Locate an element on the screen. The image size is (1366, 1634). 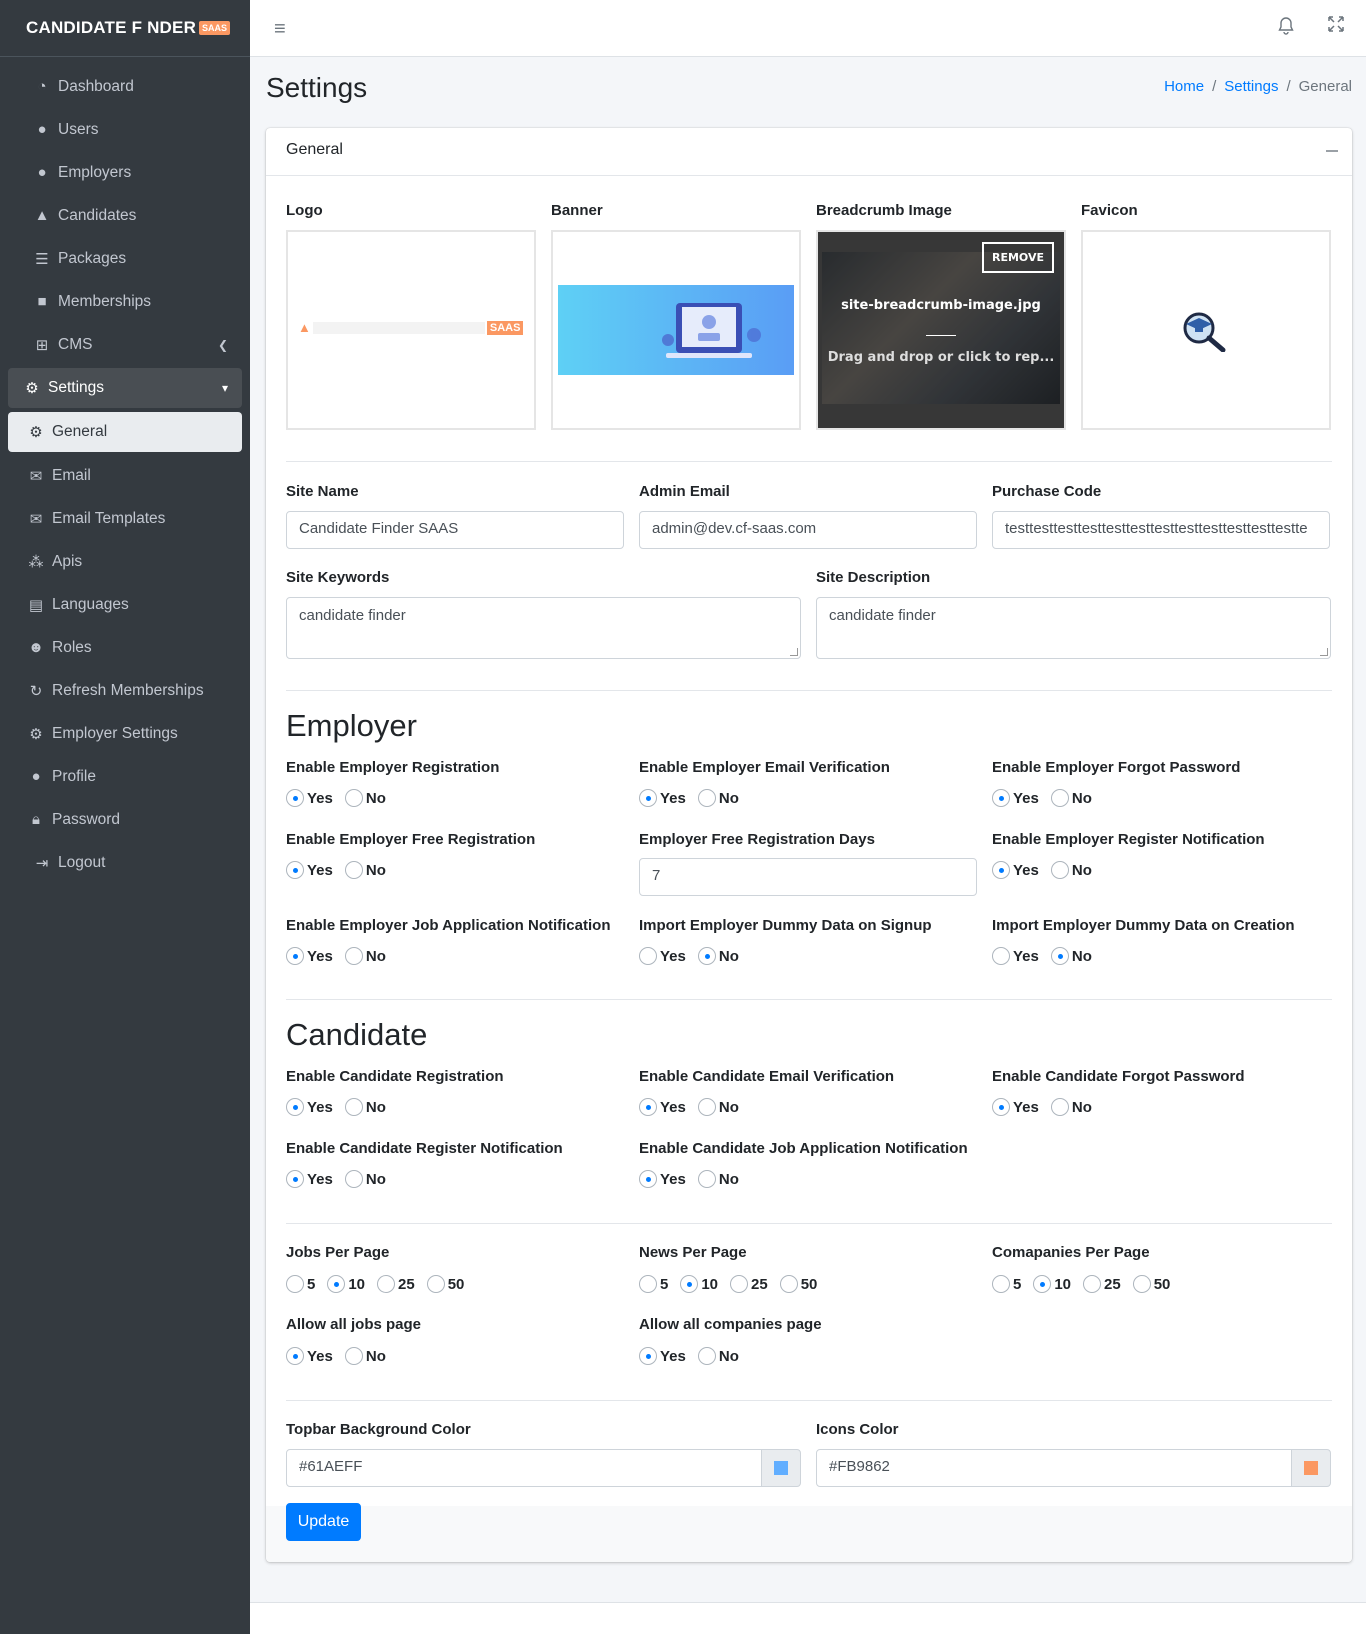
sidebar-item-refresh-memberships: ↻ Refresh Memberships is located at coordinates (125, 690).